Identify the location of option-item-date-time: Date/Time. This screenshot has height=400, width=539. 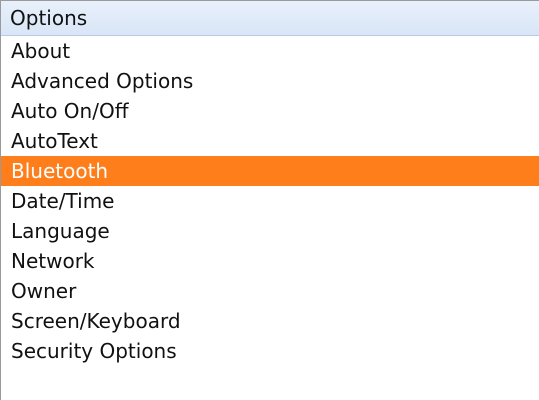
(270, 201).